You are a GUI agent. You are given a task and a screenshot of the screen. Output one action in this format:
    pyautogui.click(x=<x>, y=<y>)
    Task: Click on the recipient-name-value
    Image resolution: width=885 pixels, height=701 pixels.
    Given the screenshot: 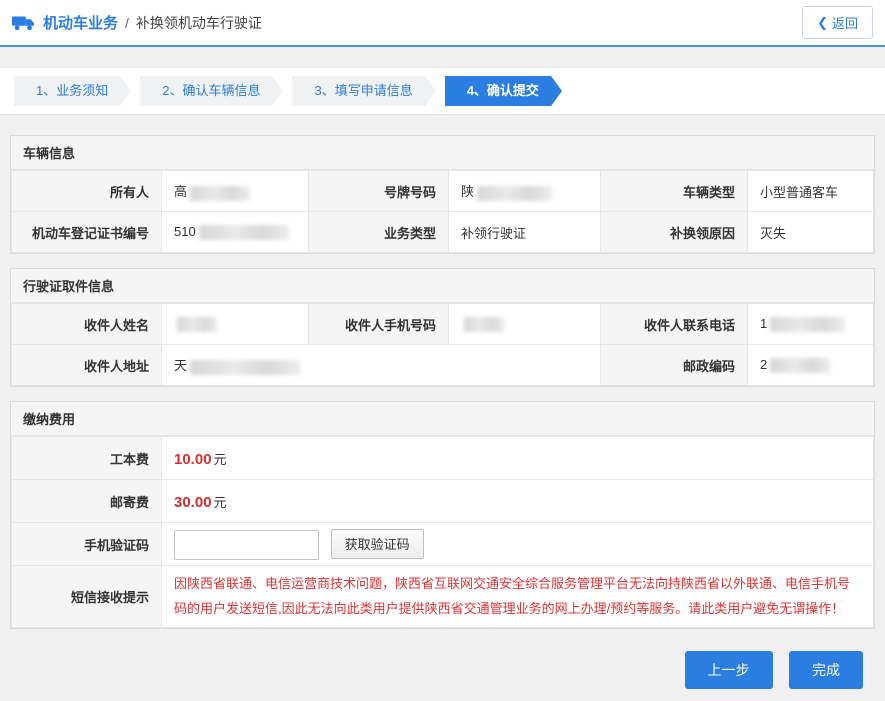 What is the action you would take?
    pyautogui.click(x=235, y=324)
    